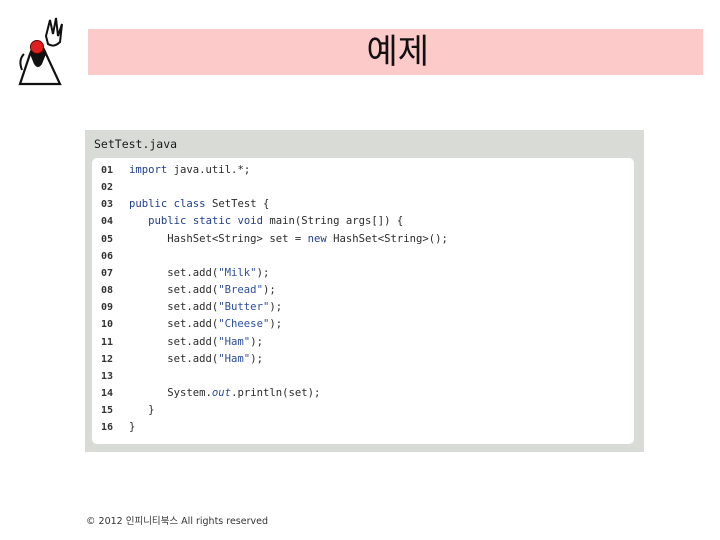 This screenshot has width=720, height=540. What do you see at coordinates (206, 324) in the screenshot?
I see `code-text: set.add("Cheese");` at bounding box center [206, 324].